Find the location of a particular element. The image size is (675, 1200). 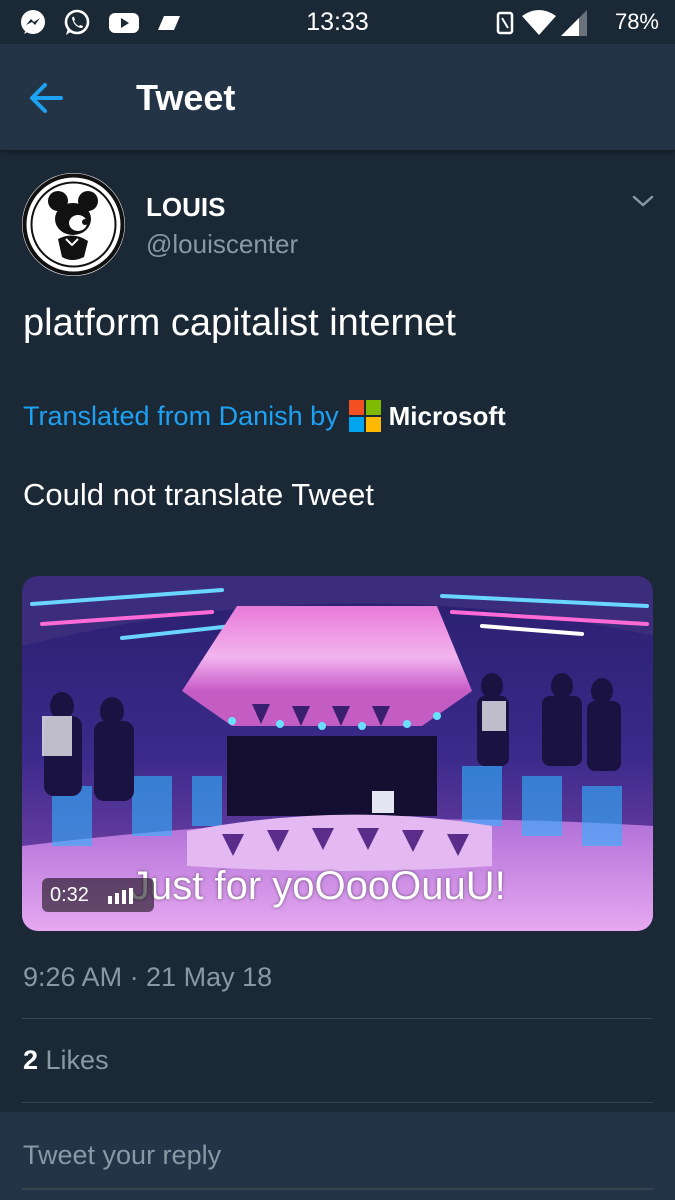

translation-attribution: Translated from Danish by Microsoft is located at coordinates (264, 416).